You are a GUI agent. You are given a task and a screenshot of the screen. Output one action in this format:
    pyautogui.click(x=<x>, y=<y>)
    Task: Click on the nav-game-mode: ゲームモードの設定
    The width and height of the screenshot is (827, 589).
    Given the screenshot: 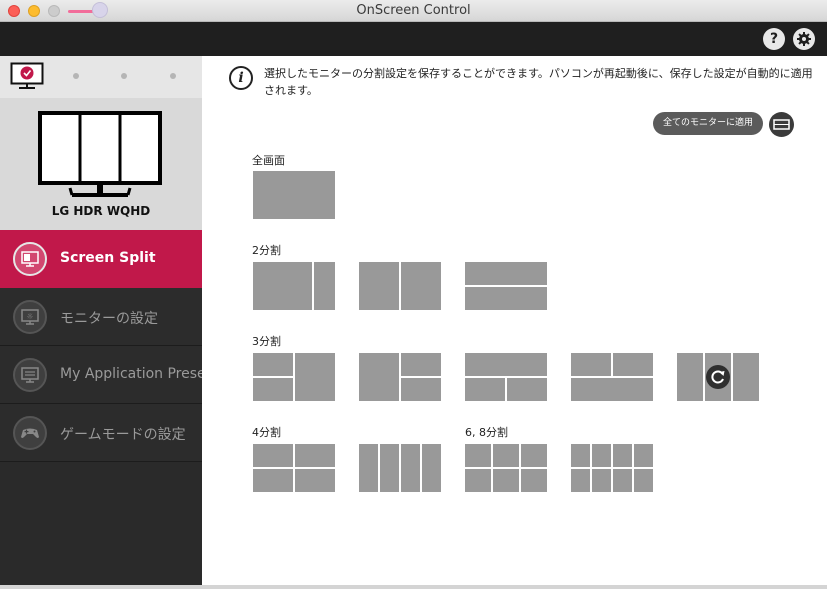 What is the action you would take?
    pyautogui.click(x=101, y=433)
    